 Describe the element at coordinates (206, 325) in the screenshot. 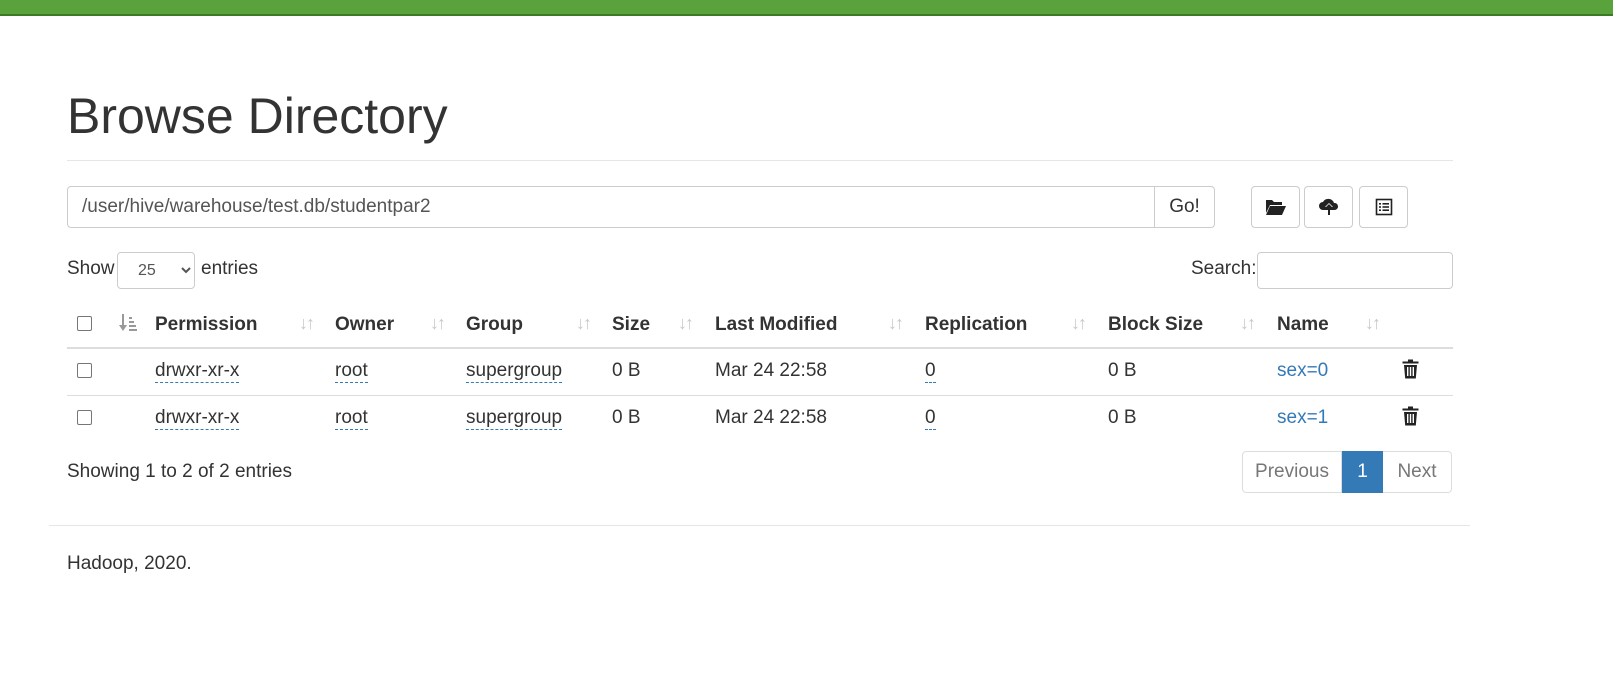

I see `column-header-permission: Permission` at that location.